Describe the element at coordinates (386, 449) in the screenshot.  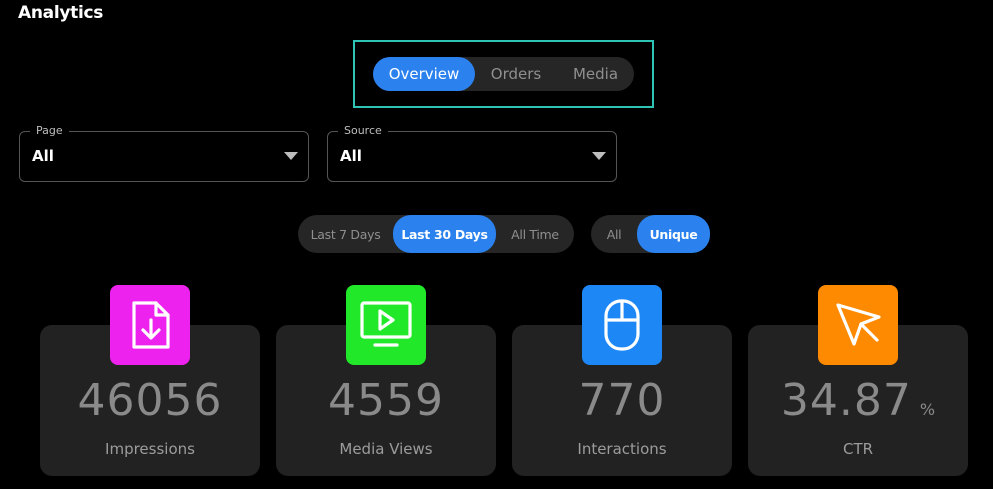
I see `stat-label: Media Views` at that location.